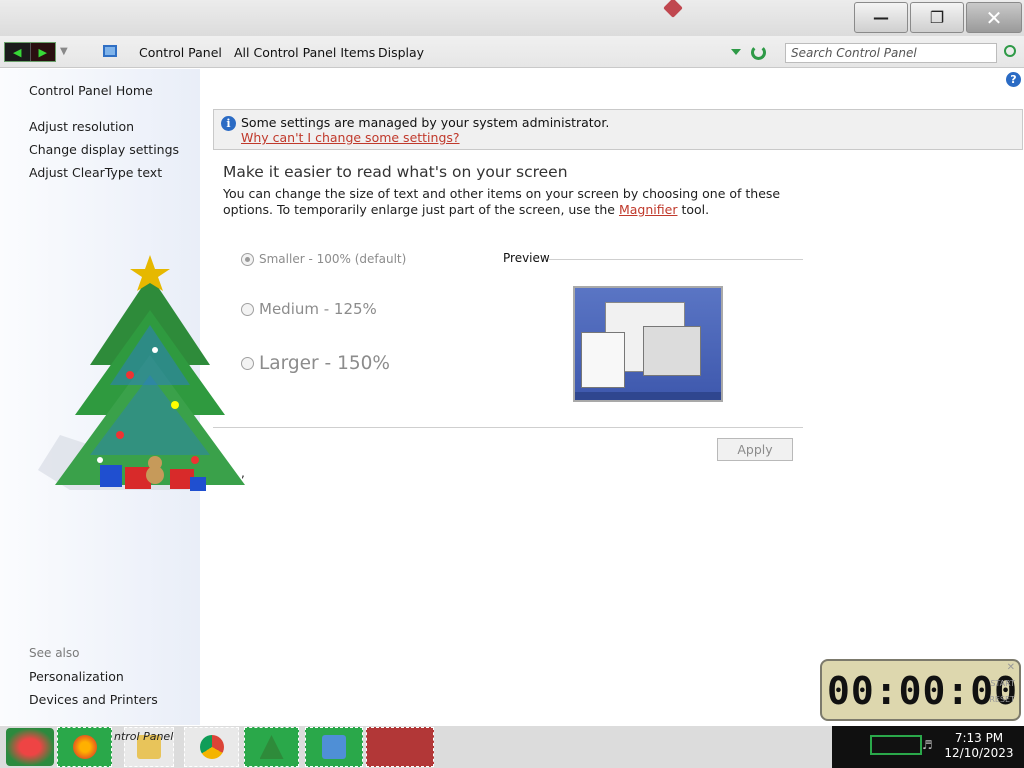 The width and height of the screenshot is (1024, 768). What do you see at coordinates (508, 427) in the screenshot?
I see `section-divider` at bounding box center [508, 427].